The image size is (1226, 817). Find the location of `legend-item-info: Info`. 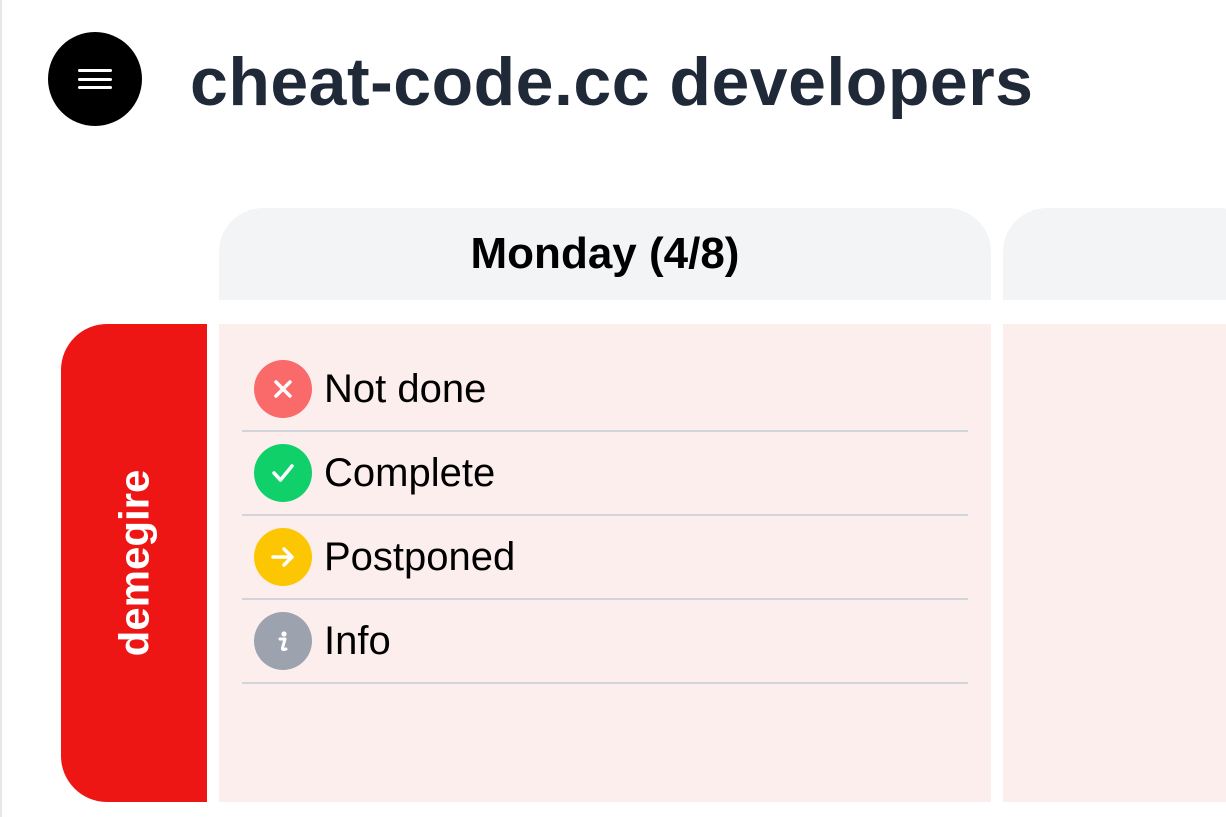

legend-item-info: Info is located at coordinates (605, 642).